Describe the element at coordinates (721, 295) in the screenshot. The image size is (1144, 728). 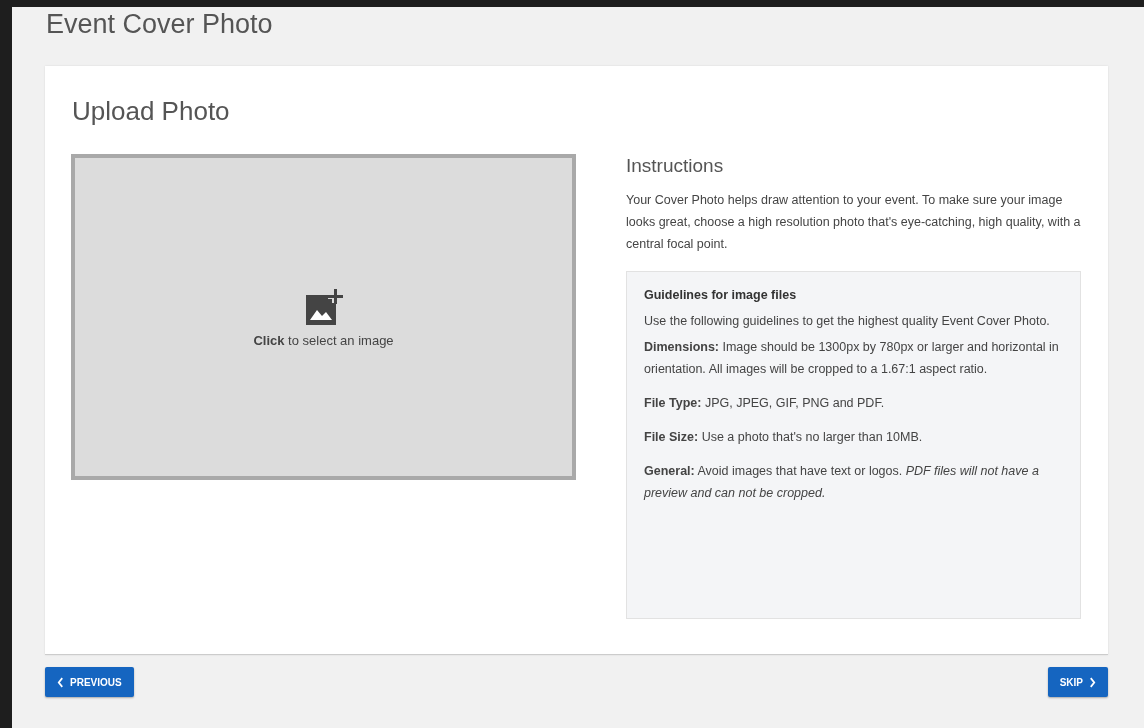
I see `guidelines-heading: Guidelines for image files` at that location.